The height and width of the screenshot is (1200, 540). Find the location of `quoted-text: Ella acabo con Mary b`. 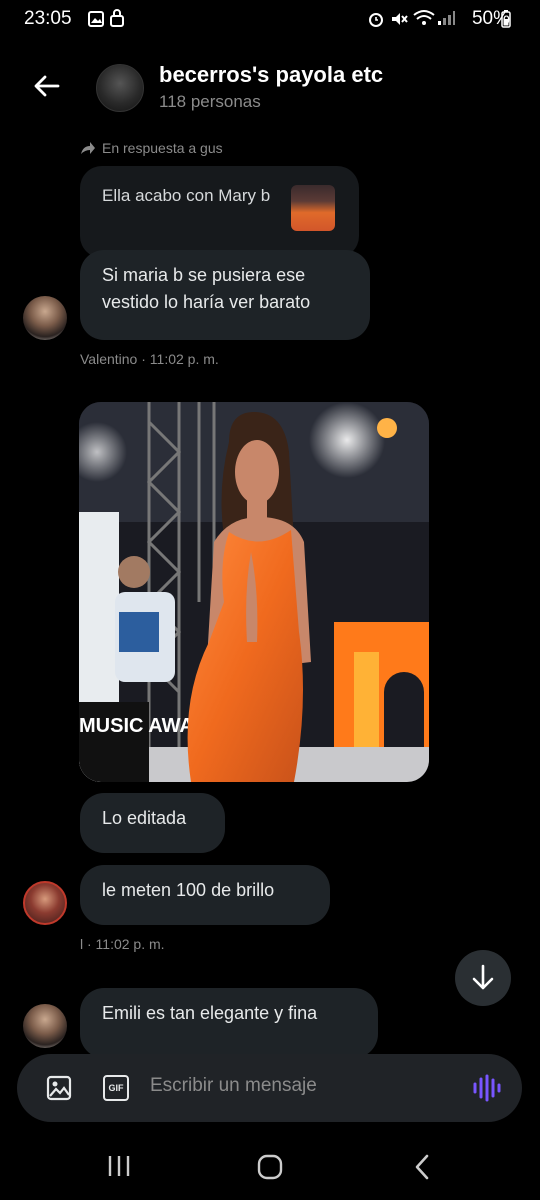

quoted-text: Ella acabo con Mary b is located at coordinates (186, 195).